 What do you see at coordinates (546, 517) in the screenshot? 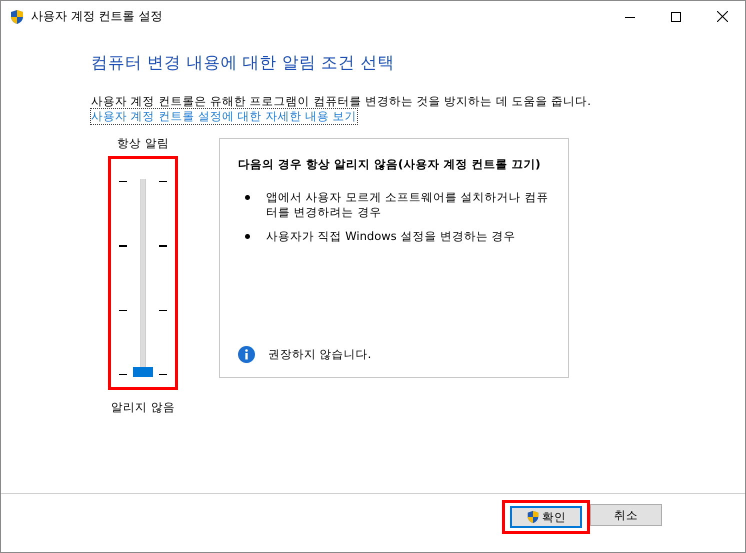
I see `ok-button: 확인` at bounding box center [546, 517].